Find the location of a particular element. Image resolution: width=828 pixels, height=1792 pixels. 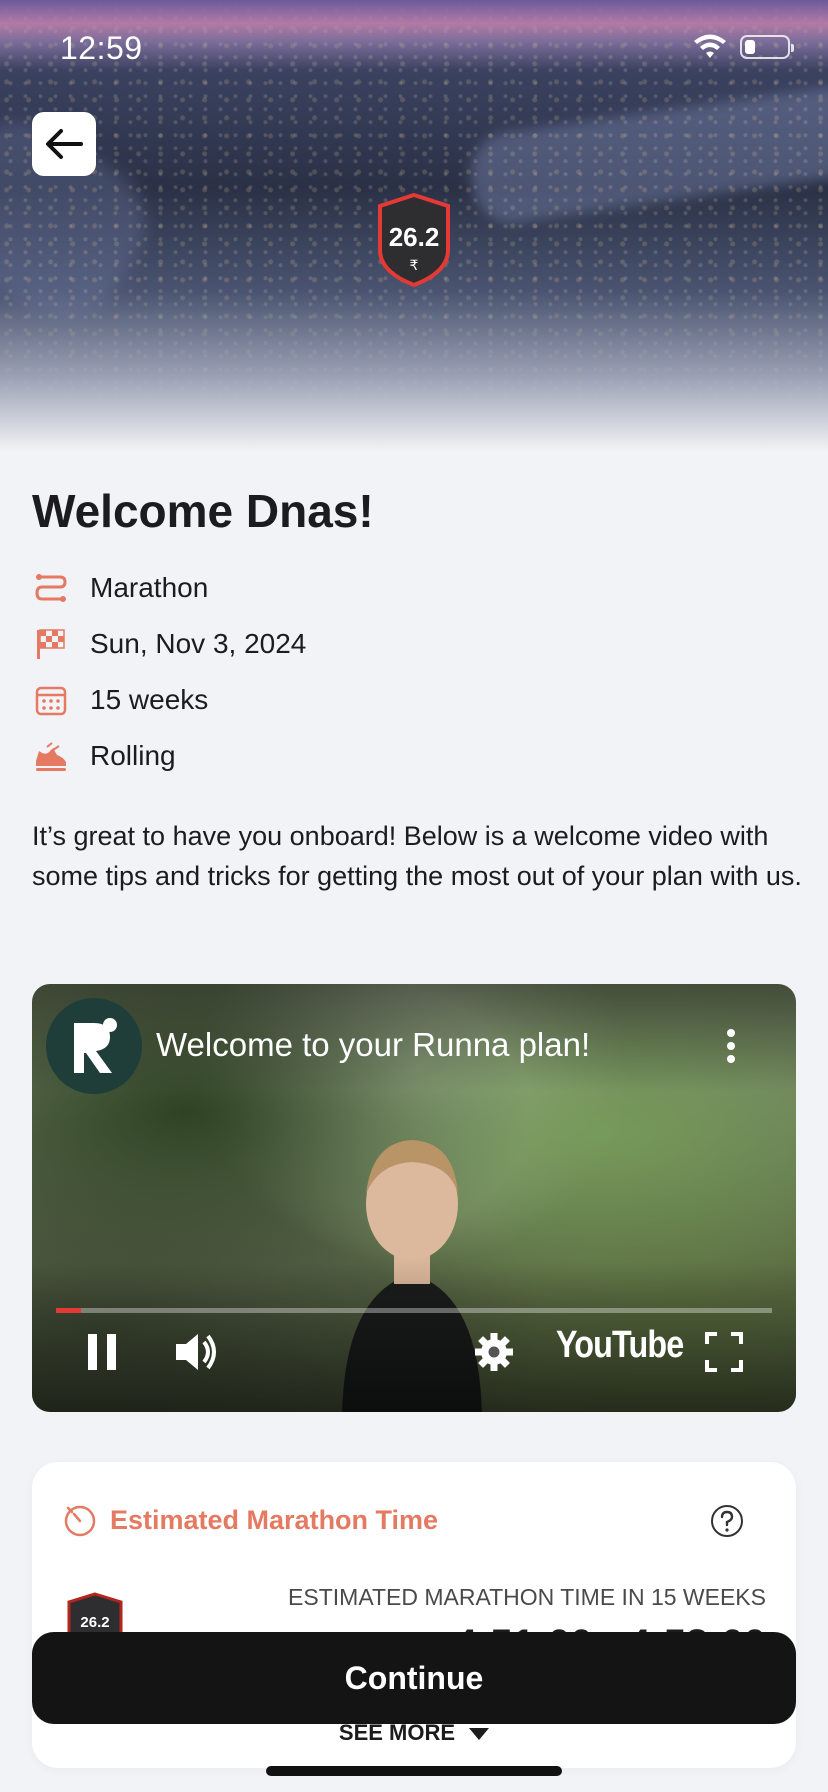

runna-channel-logo is located at coordinates (94, 1046).